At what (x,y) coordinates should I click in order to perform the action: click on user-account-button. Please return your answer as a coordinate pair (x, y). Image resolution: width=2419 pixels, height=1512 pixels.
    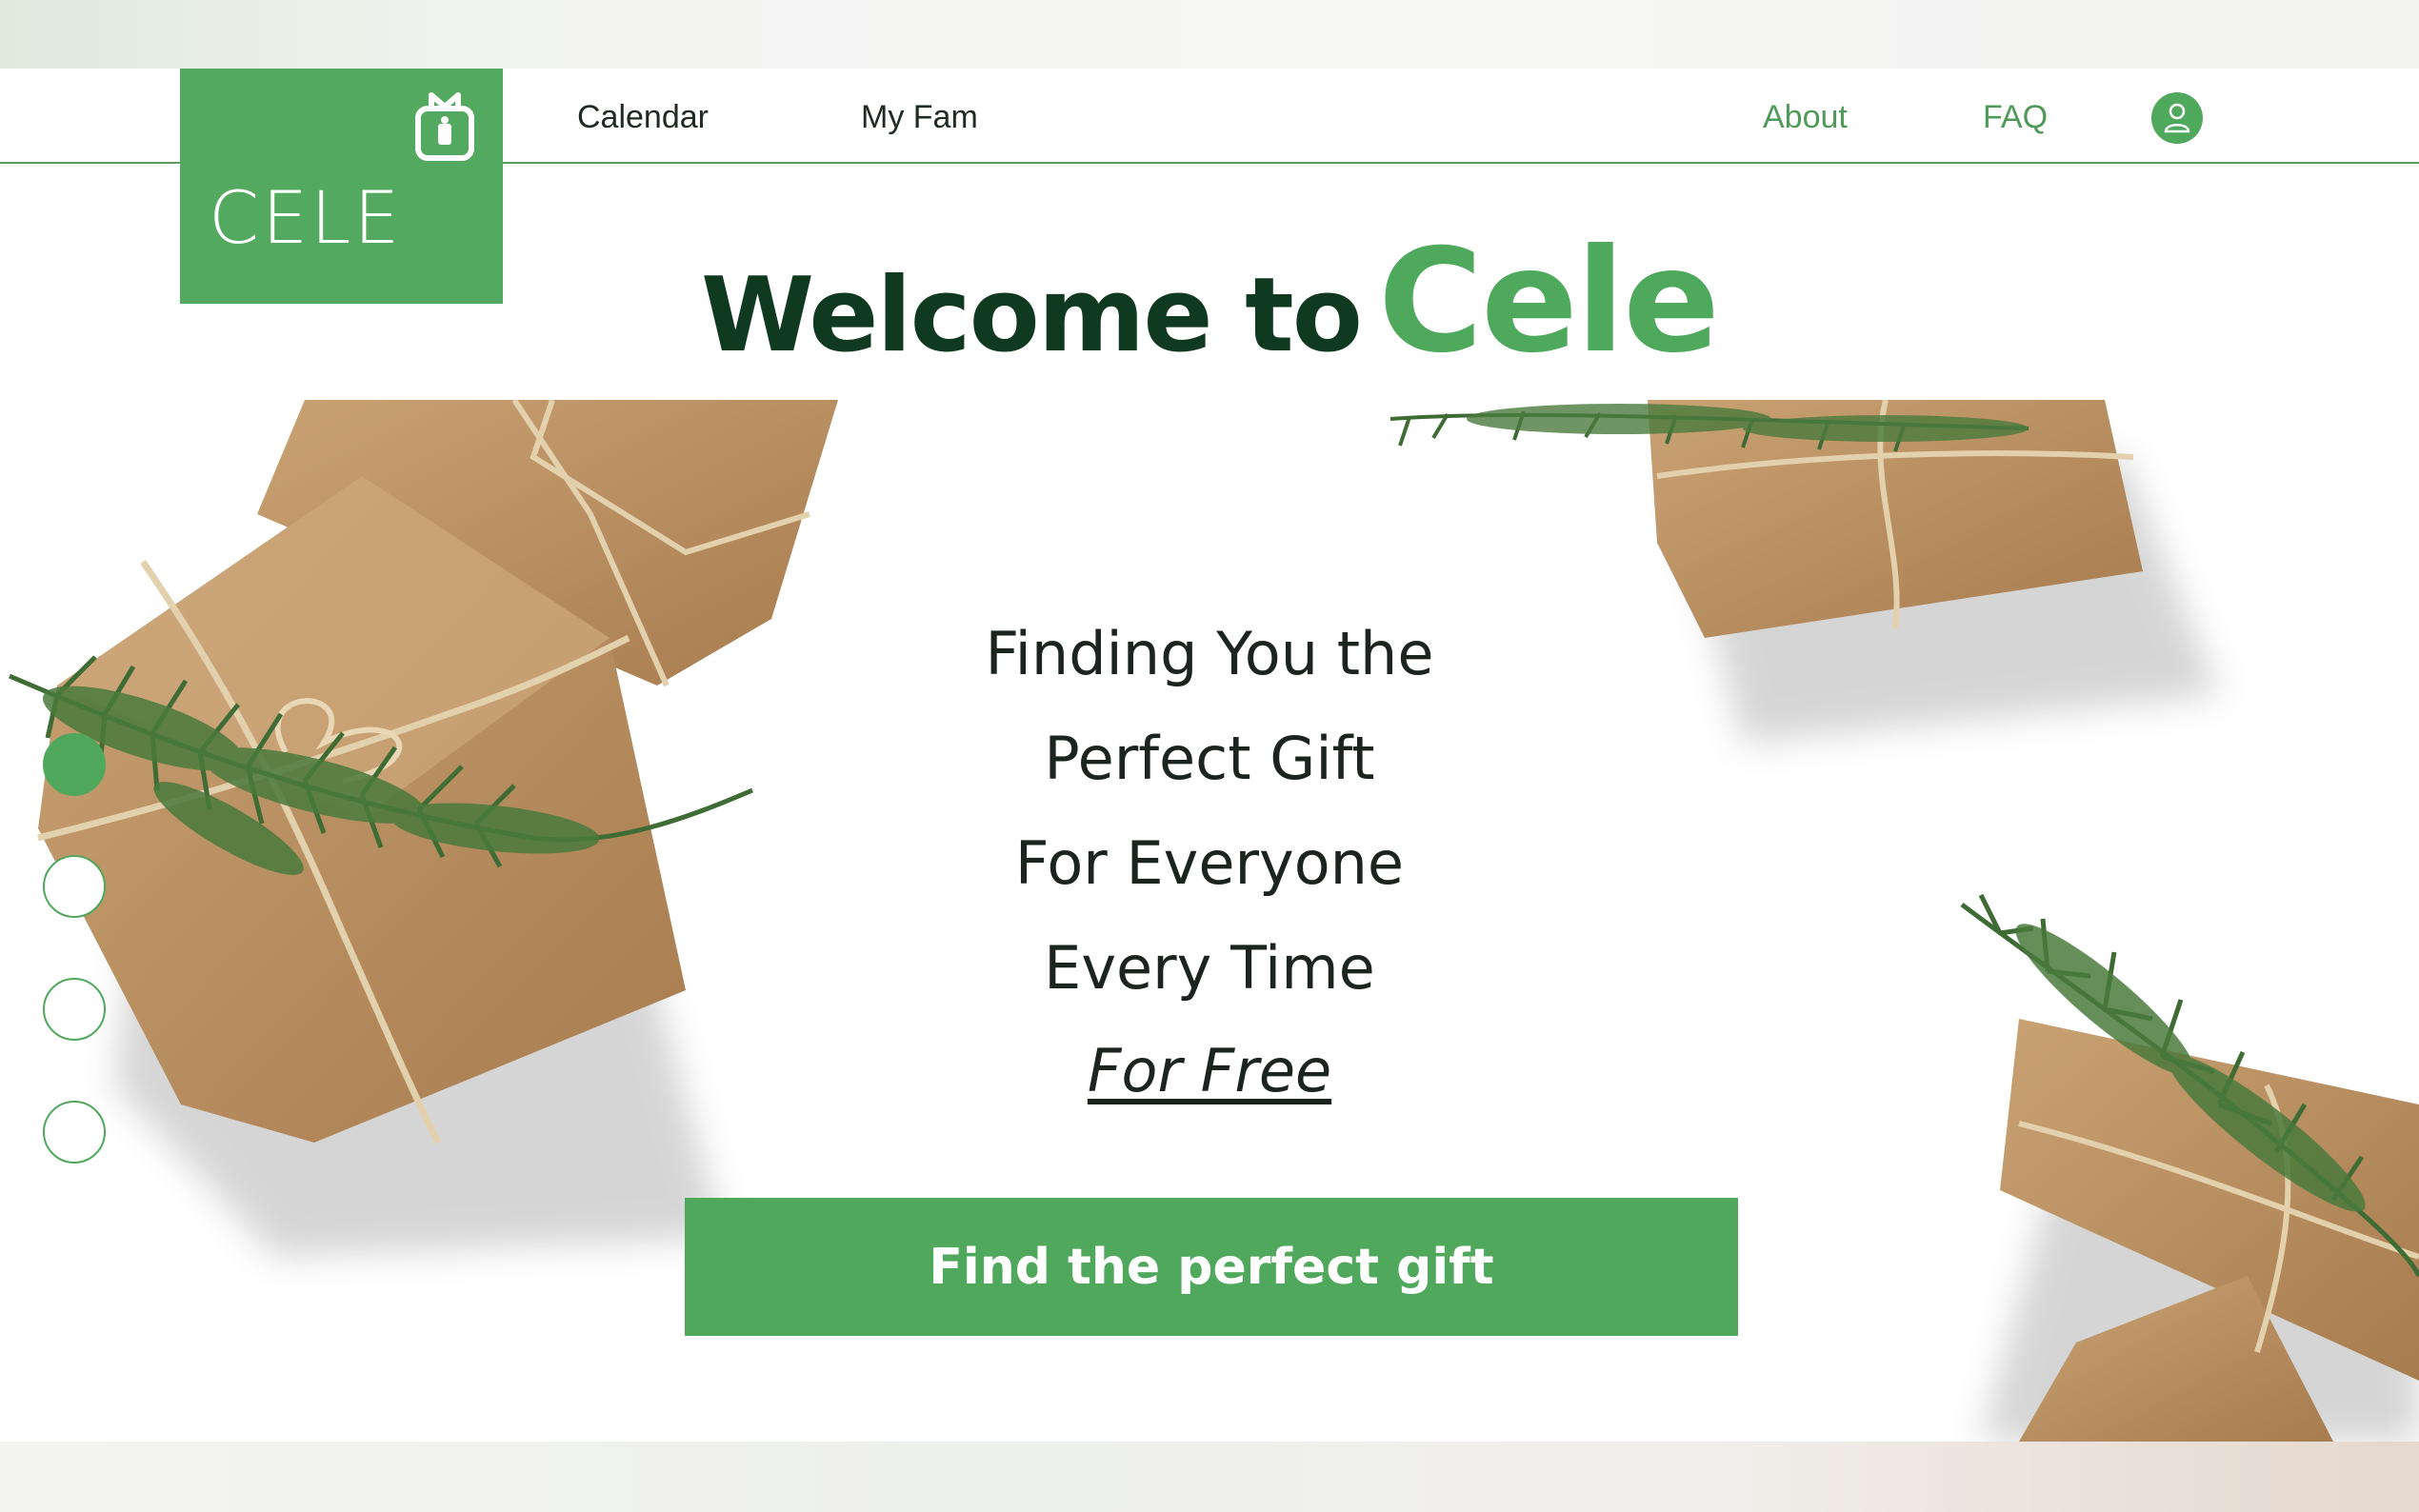
    Looking at the image, I should click on (2177, 118).